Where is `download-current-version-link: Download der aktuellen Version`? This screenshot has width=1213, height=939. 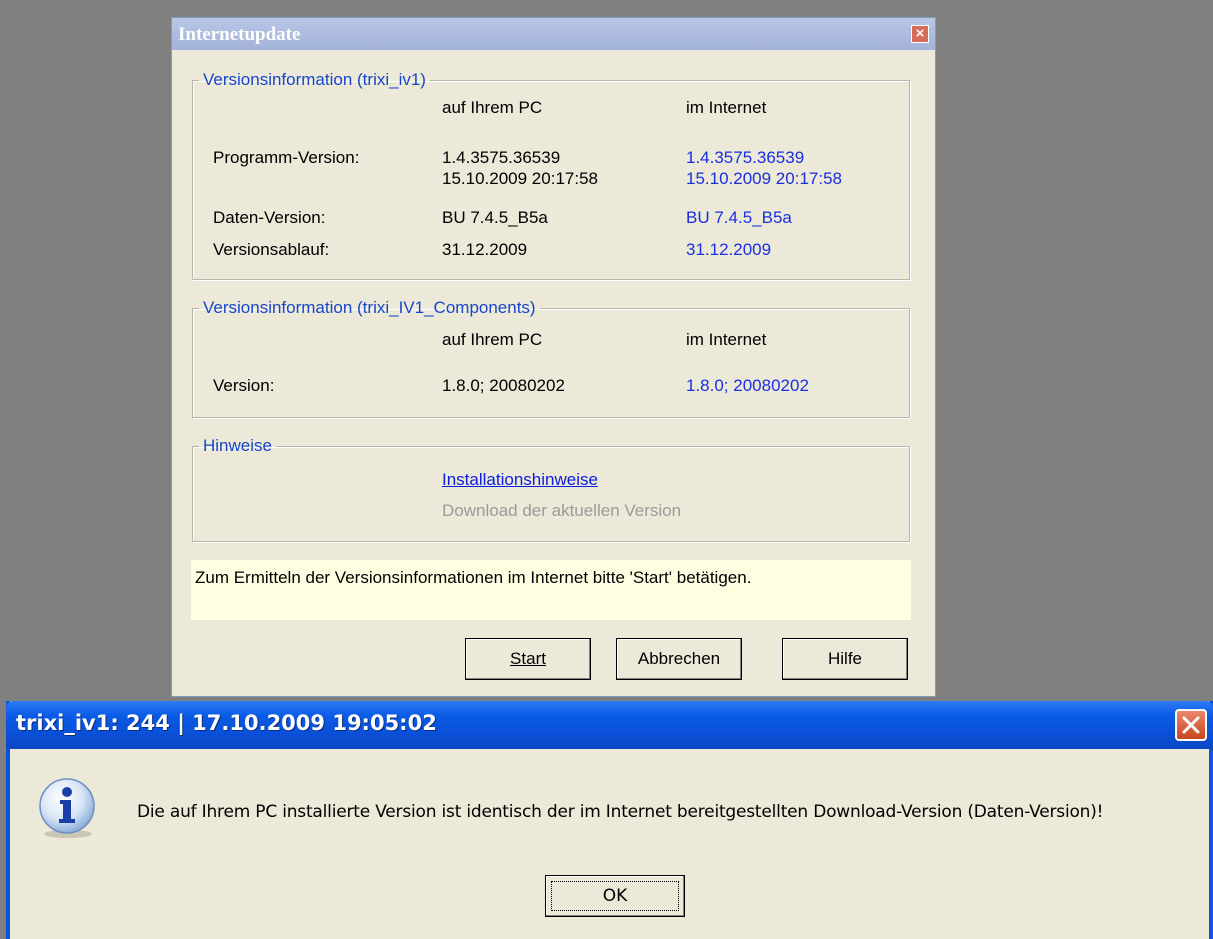 download-current-version-link: Download der aktuellen Version is located at coordinates (562, 510).